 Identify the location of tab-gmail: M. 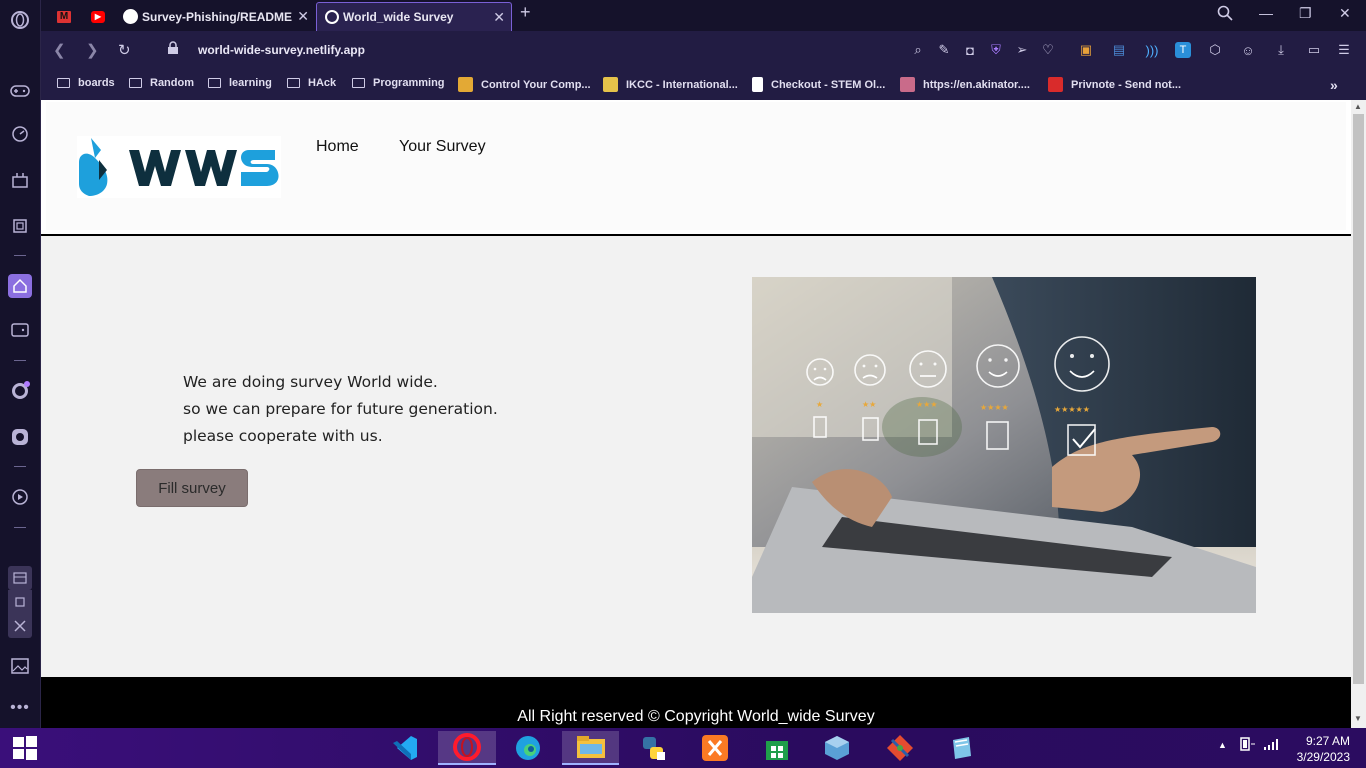
(64, 16).